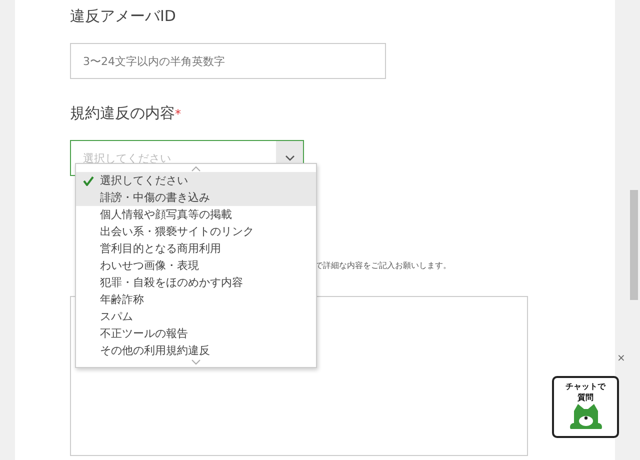  Describe the element at coordinates (196, 197) in the screenshot. I see `dropdown-option: 誹謗・中傷の書き込み` at that location.